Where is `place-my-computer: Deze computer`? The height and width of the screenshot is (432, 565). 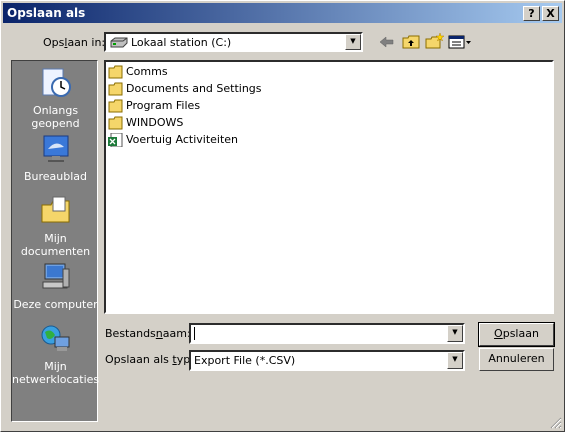
place-my-computer: Deze computer is located at coordinates (55, 286).